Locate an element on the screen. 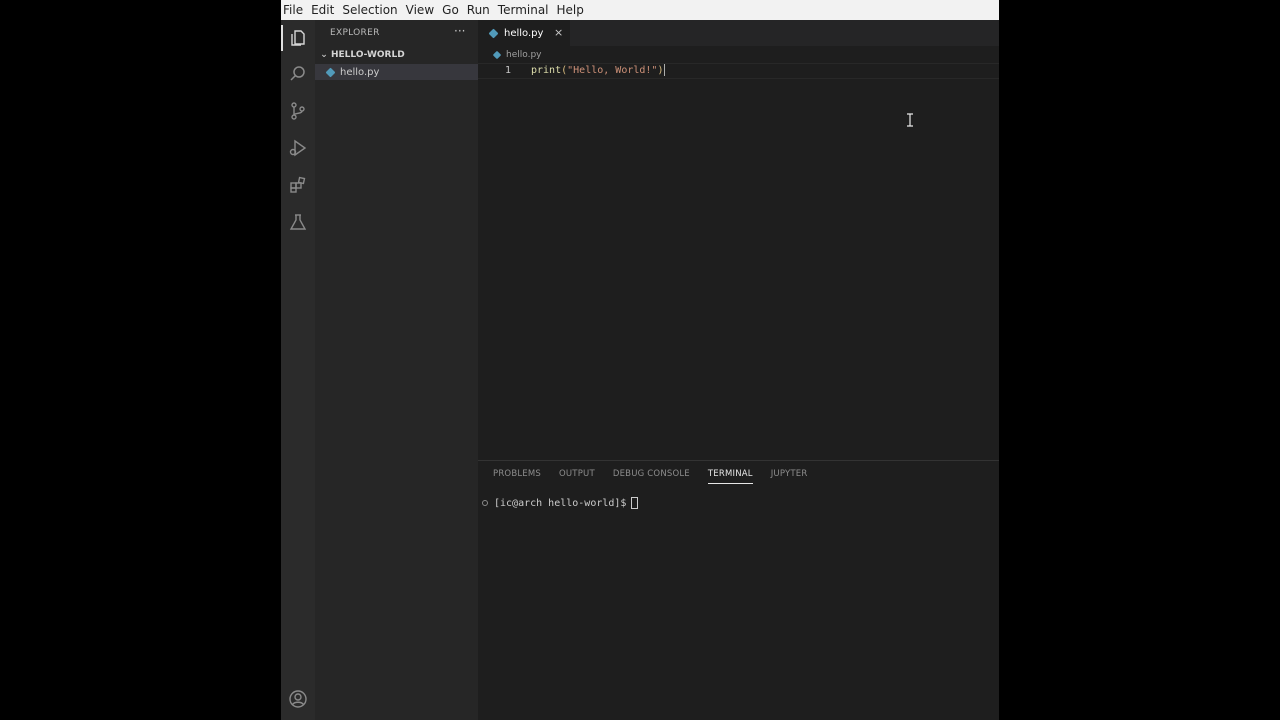  tab-problems: PROBLEMS is located at coordinates (514, 474).